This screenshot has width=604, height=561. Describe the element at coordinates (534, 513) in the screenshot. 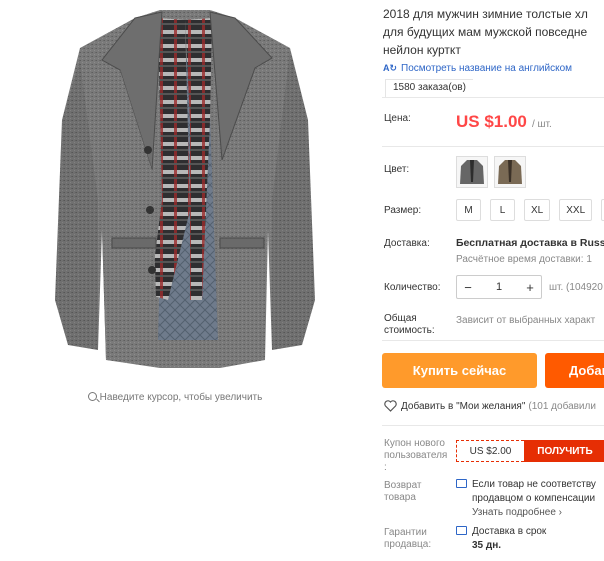

I see `returns-more-link: Узнать подробнее ›` at that location.